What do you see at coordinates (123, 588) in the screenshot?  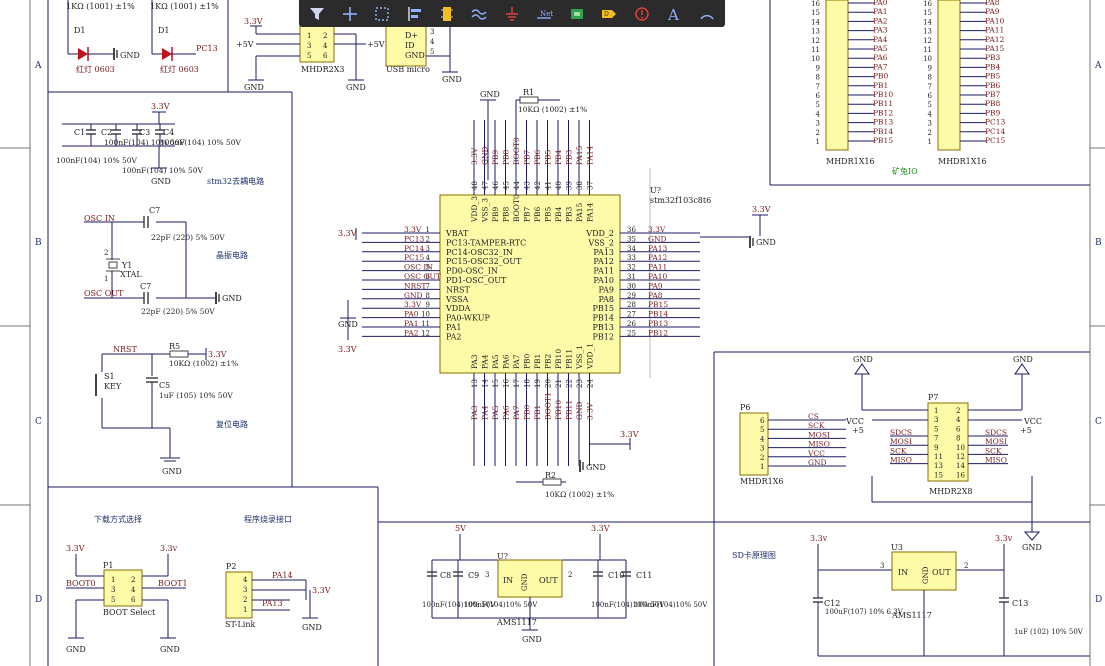 I see `boot-header-body` at bounding box center [123, 588].